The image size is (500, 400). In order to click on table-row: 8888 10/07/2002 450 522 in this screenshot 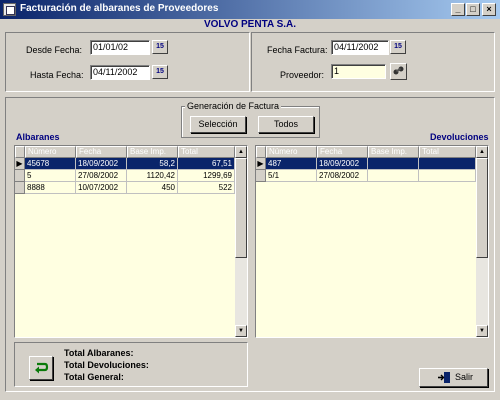, I will do `click(125, 188)`.